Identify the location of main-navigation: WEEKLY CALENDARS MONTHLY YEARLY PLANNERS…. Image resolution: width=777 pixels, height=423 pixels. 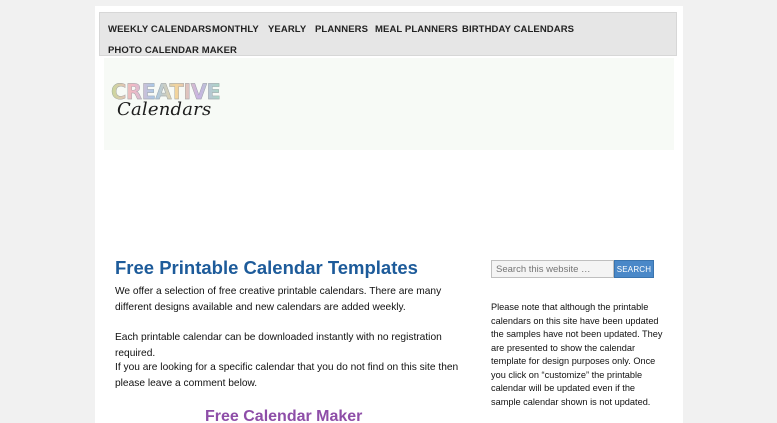
(388, 34).